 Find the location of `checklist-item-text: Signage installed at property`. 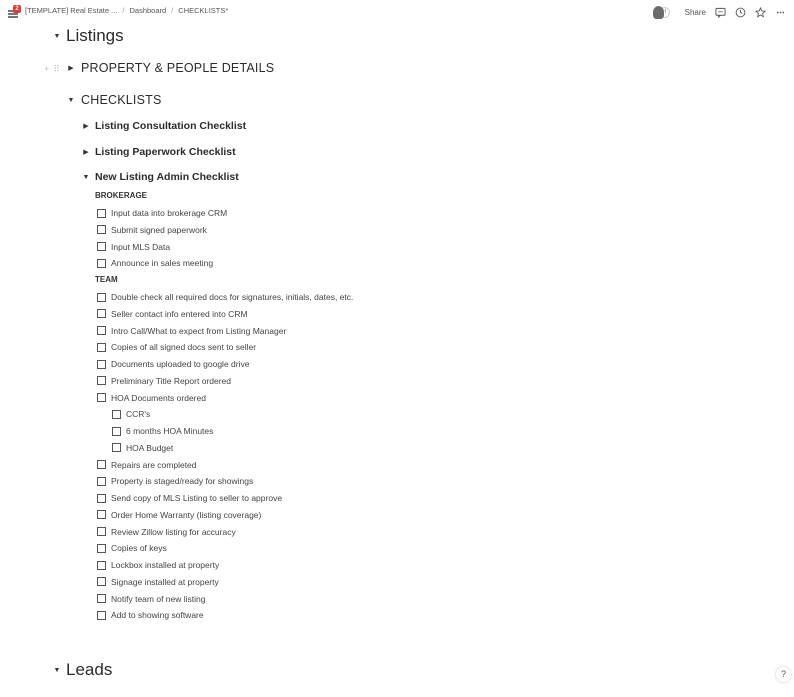

checklist-item-text: Signage installed at property is located at coordinates (165, 581).